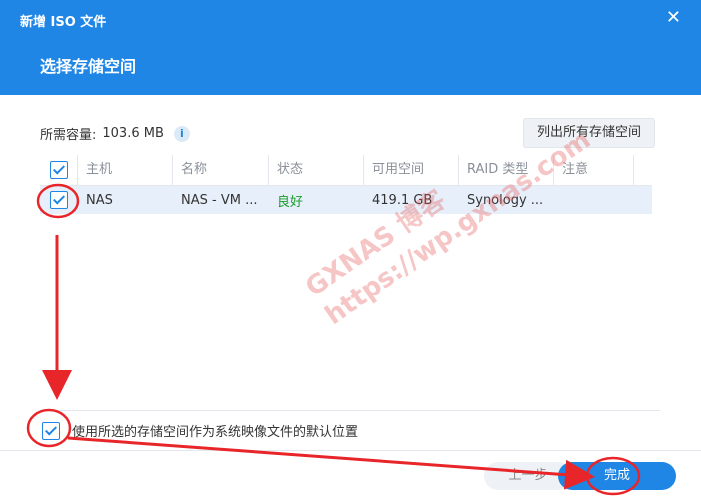 The width and height of the screenshot is (701, 500). I want to click on table-header: 主机 名称 状态 可用空间 RAID 类型 注意, so click(346, 170).